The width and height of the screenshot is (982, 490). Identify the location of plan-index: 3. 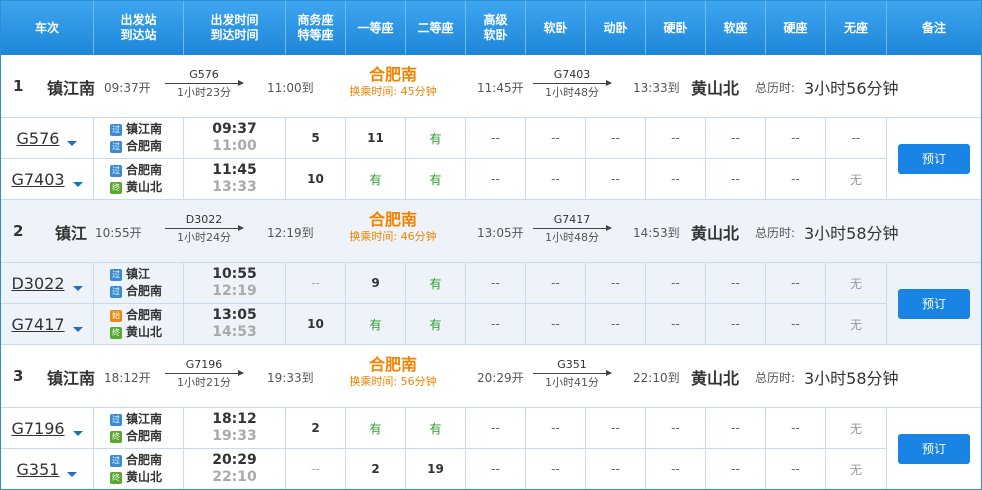
(18, 376).